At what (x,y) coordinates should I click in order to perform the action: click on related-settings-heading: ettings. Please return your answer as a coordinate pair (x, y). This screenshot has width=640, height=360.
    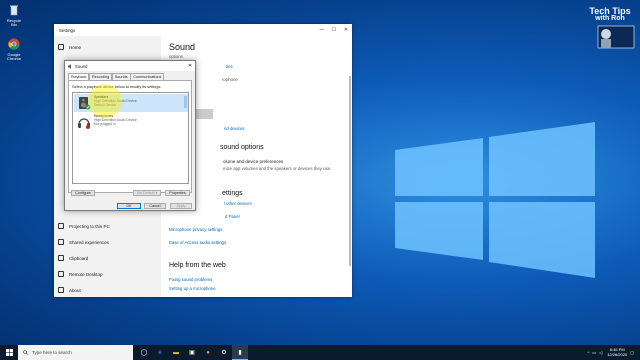
    Looking at the image, I should click on (232, 193).